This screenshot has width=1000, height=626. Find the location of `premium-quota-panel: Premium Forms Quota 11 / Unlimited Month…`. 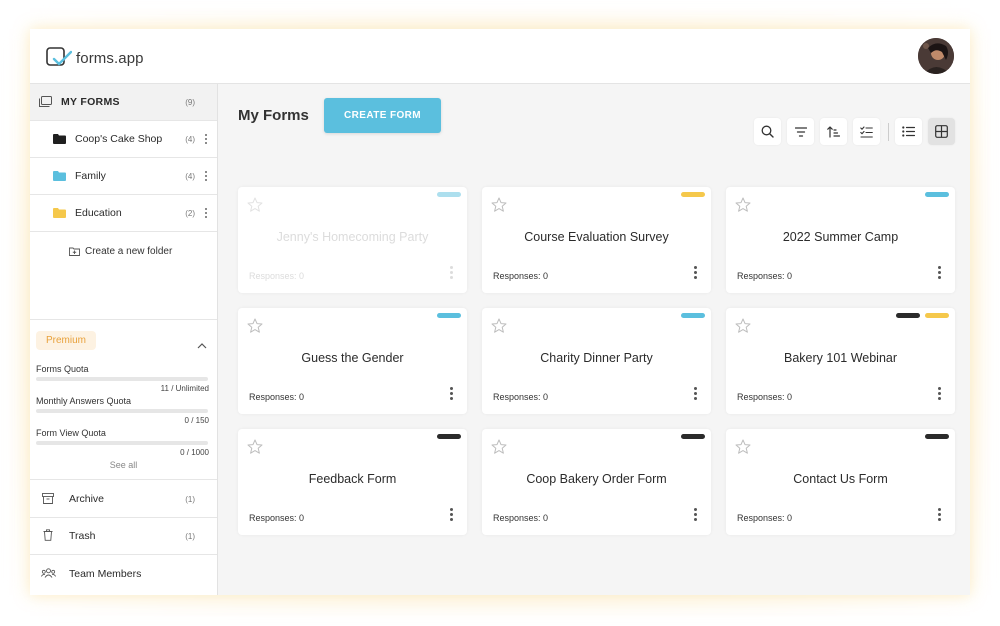

premium-quota-panel: Premium Forms Quota 11 / Unlimited Month… is located at coordinates (123, 399).